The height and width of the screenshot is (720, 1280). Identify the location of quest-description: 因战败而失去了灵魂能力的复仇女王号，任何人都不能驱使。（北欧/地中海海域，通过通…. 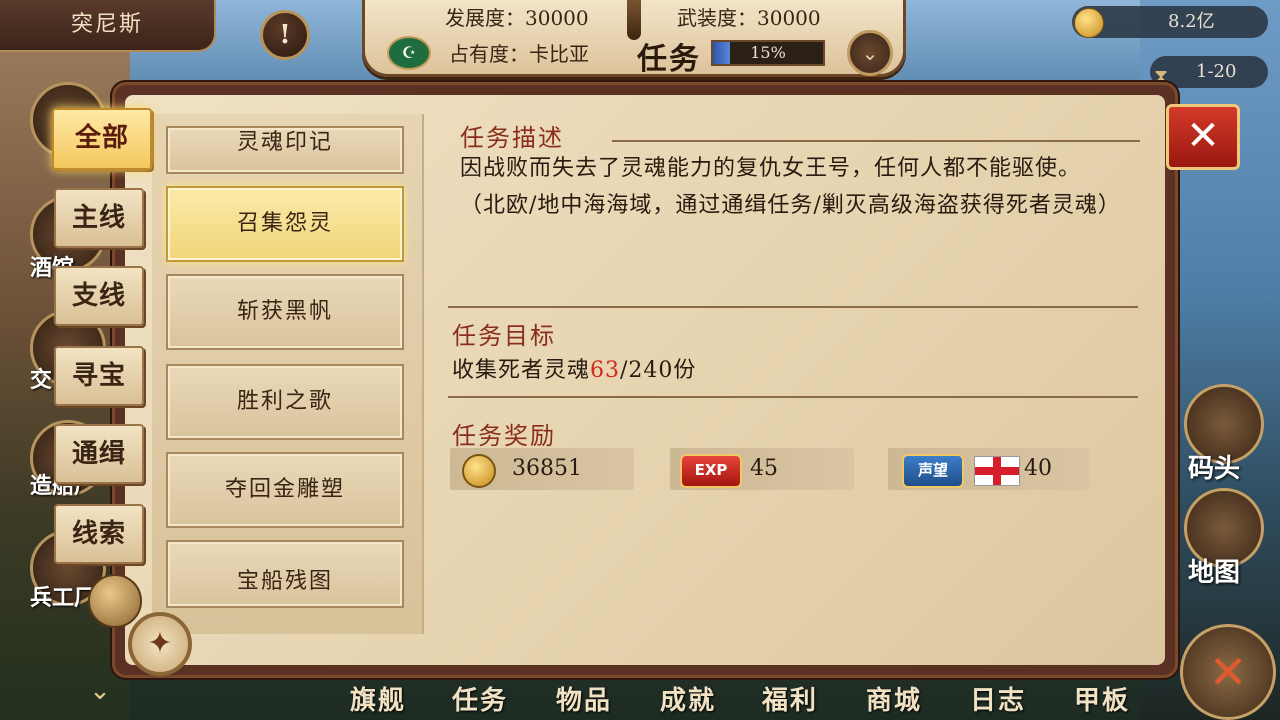
(790, 187).